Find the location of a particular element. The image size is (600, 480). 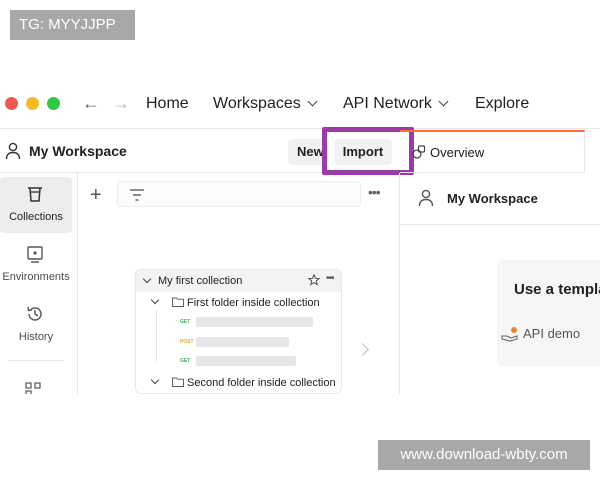

overview-workspace-row: My Workspace is located at coordinates (500, 199).